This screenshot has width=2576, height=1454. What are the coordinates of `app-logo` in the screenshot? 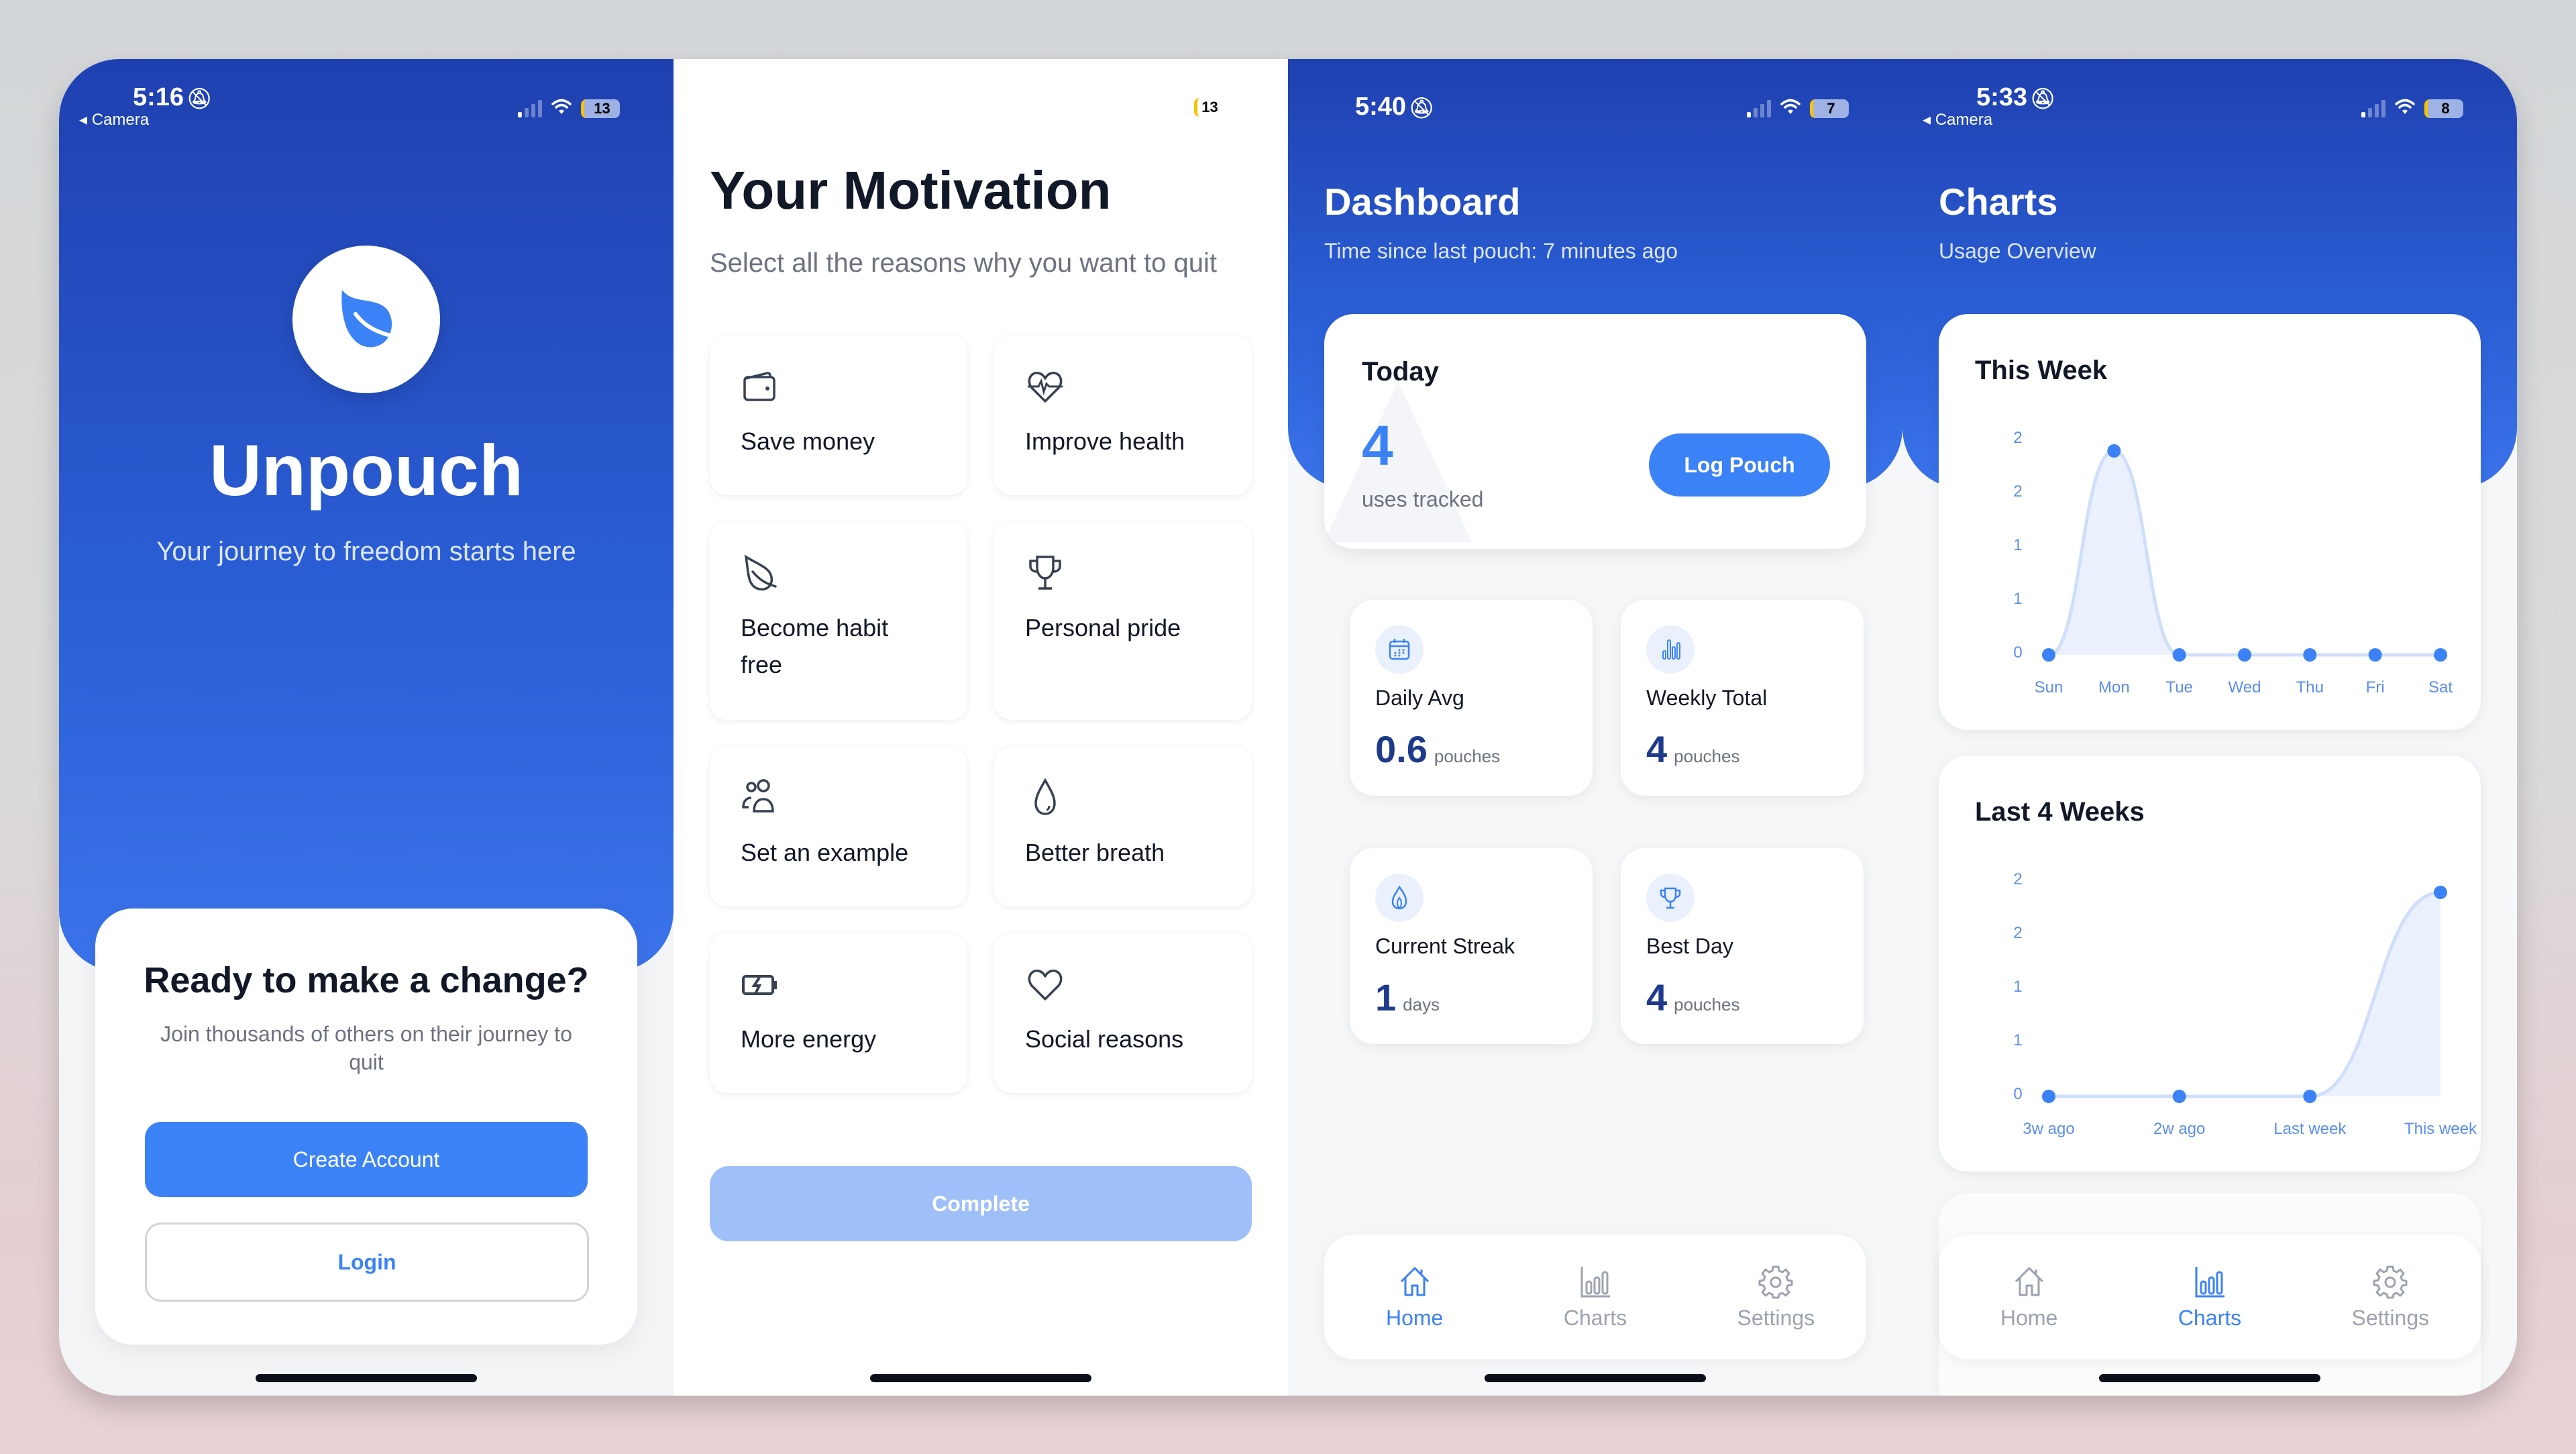 It's located at (366, 320).